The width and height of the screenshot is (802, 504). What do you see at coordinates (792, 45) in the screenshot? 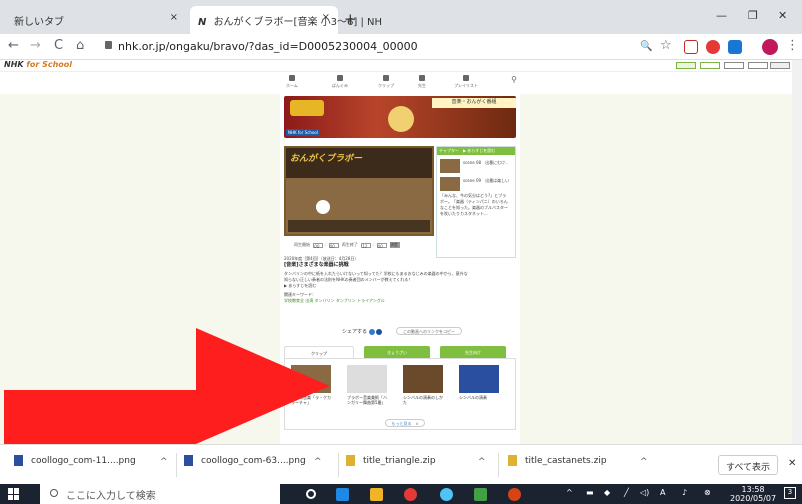
I see `menu-icon: ⋮` at bounding box center [792, 45].